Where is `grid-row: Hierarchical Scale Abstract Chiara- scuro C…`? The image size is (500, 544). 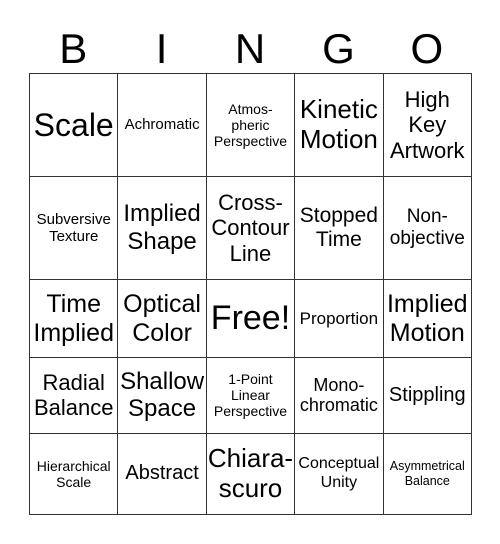 grid-row: Hierarchical Scale Abstract Chiara- scuro C… is located at coordinates (250, 474).